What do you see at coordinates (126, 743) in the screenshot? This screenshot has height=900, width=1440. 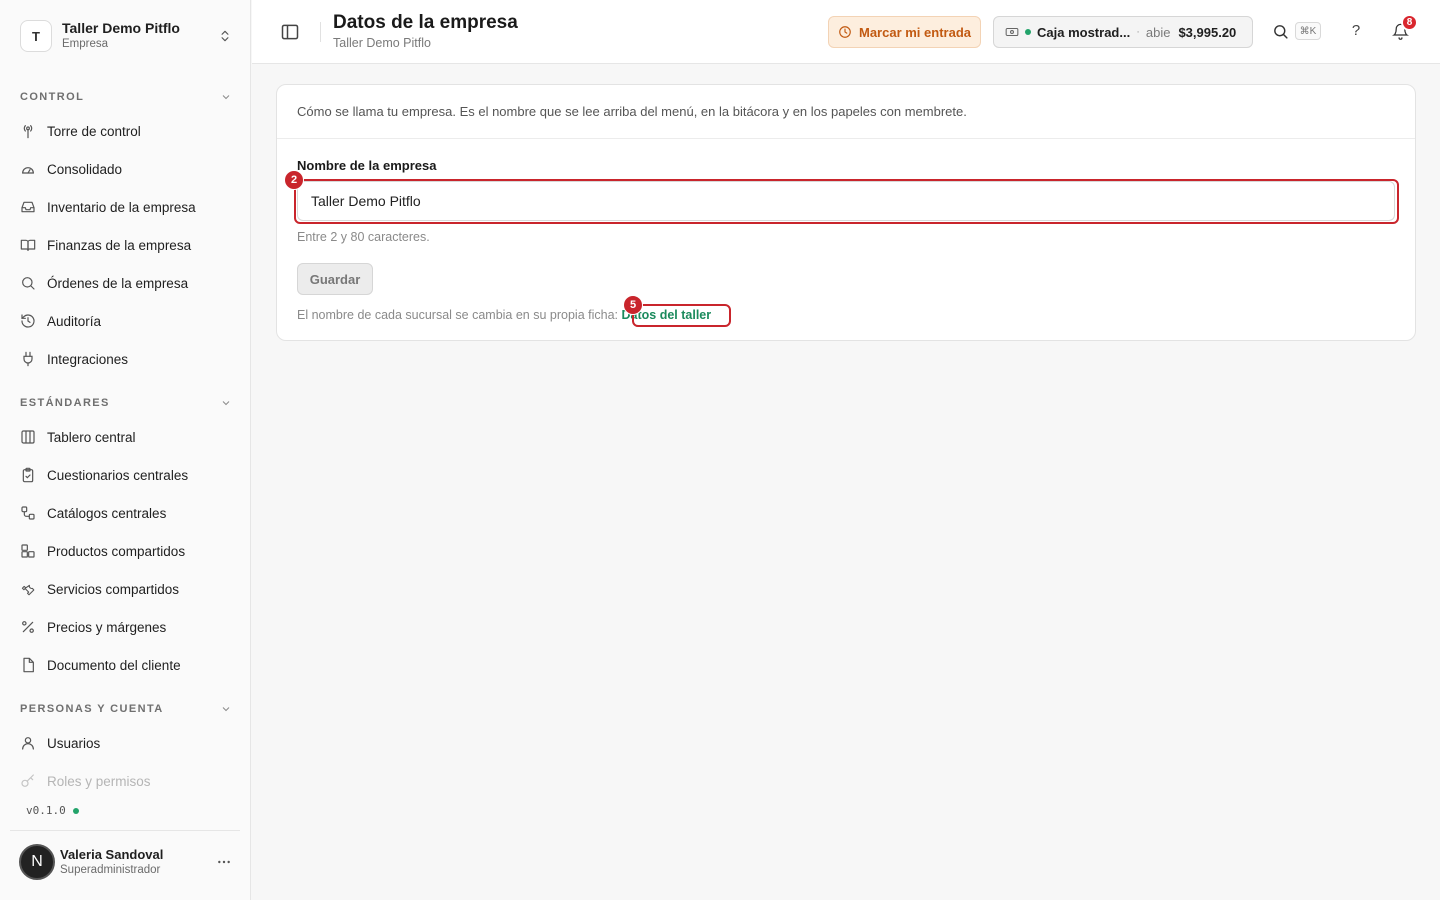 I see `sidebar-item-usuarios: Usuarios` at bounding box center [126, 743].